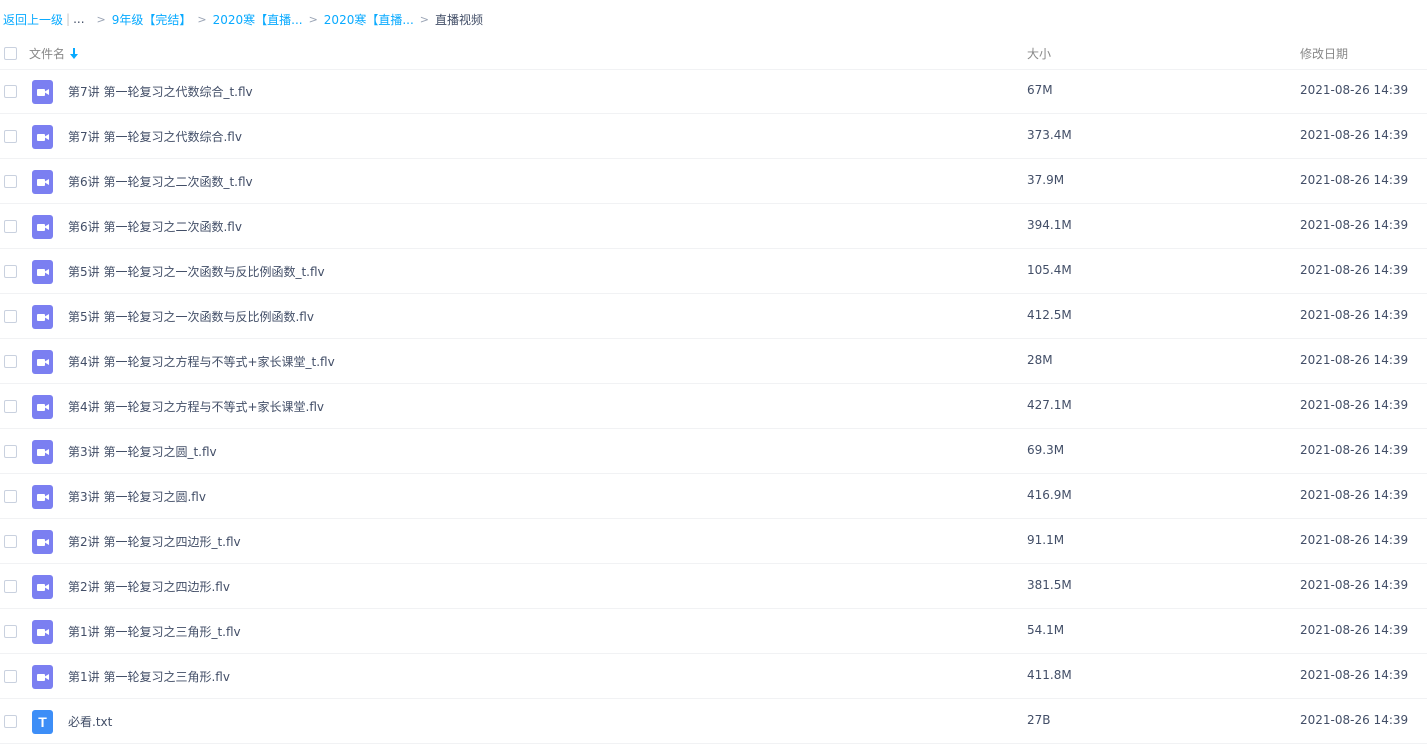 This screenshot has width=1427, height=754. Describe the element at coordinates (196, 271) in the screenshot. I see `file-name: 第5讲 第一轮复习之一次函数与反比例函数_t.flv` at that location.